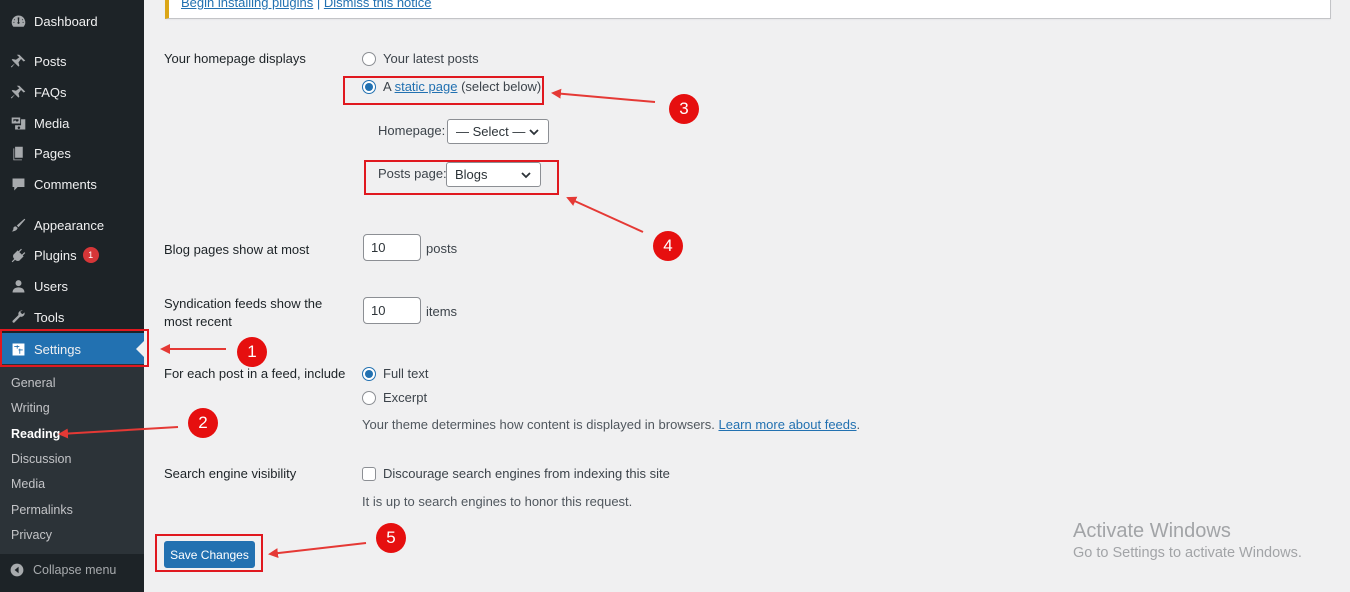  I want to click on collapse-label: Collapse menu, so click(75, 570).